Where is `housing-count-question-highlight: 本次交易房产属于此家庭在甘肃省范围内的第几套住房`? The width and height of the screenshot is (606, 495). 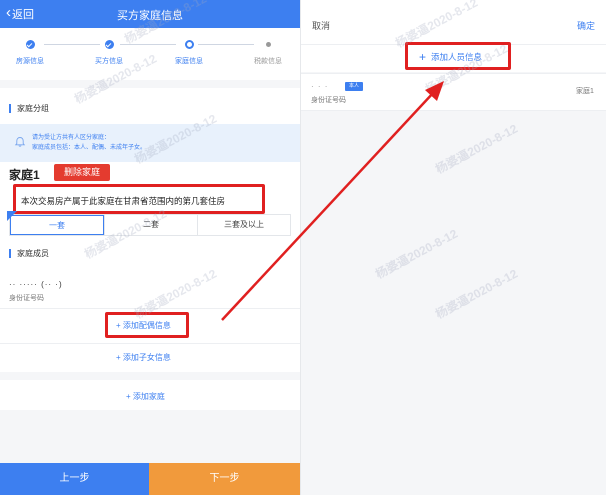
housing-count-question-highlight: 本次交易房产属于此家庭在甘肃省范围内的第几套住房 is located at coordinates (139, 199).